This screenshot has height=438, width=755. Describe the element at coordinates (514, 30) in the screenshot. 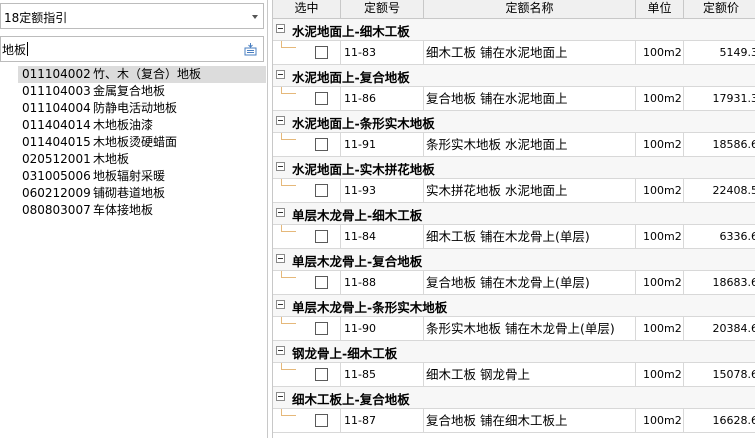

I see `group-row: 水泥地面上-细木工板` at that location.